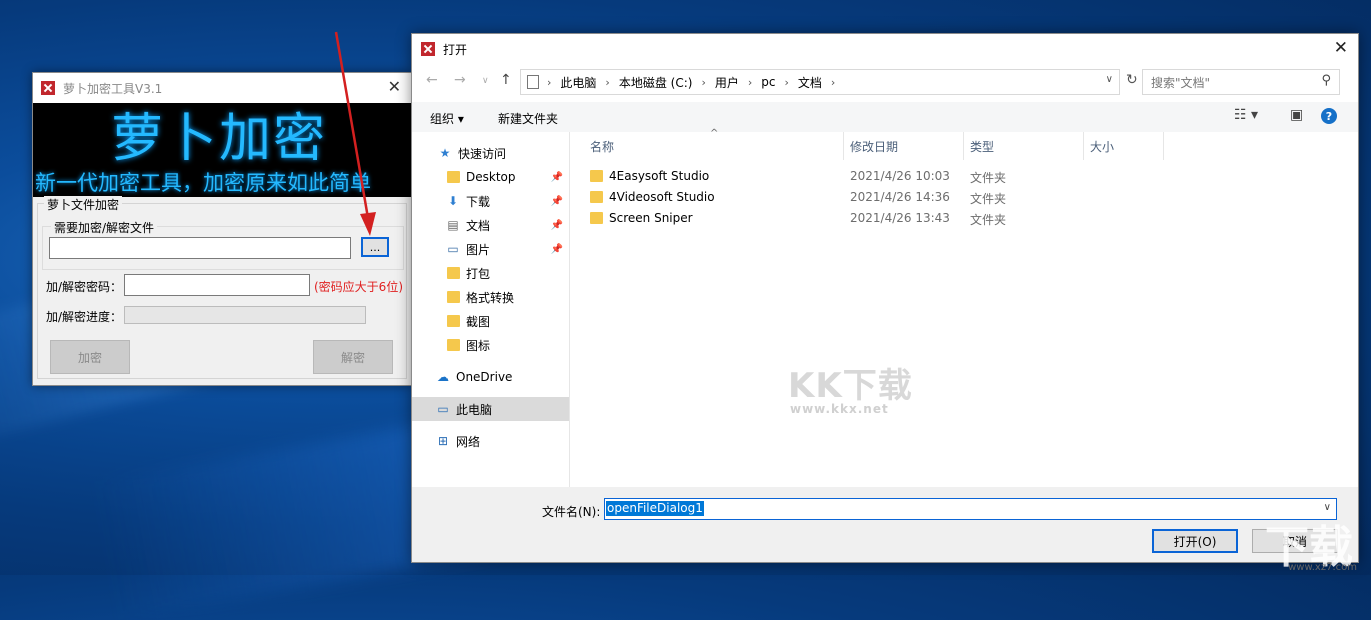 This screenshot has height=620, width=1371. What do you see at coordinates (443, 409) in the screenshot?
I see `computer-icon: ▭` at bounding box center [443, 409].